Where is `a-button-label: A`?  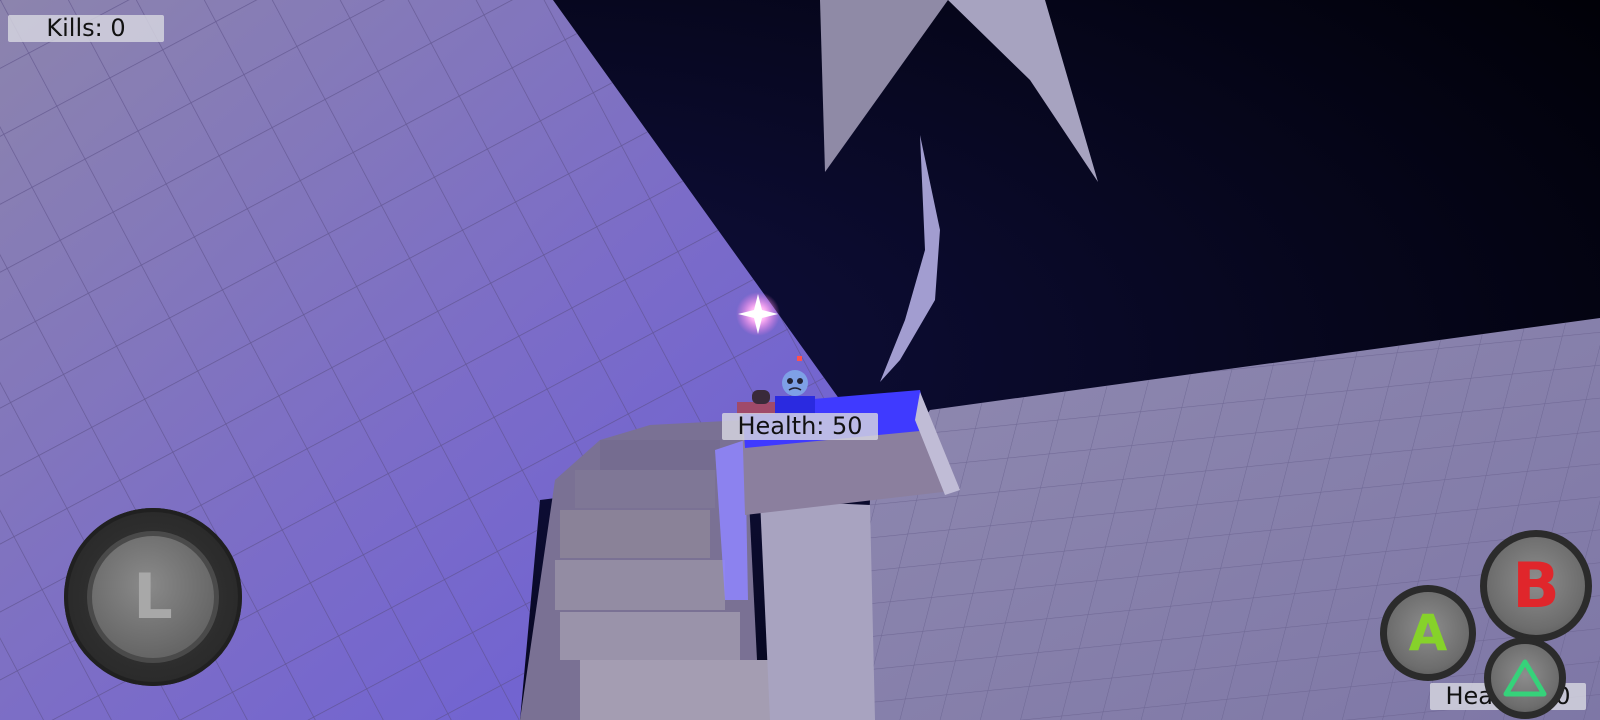
a-button-label: A is located at coordinates (1428, 633).